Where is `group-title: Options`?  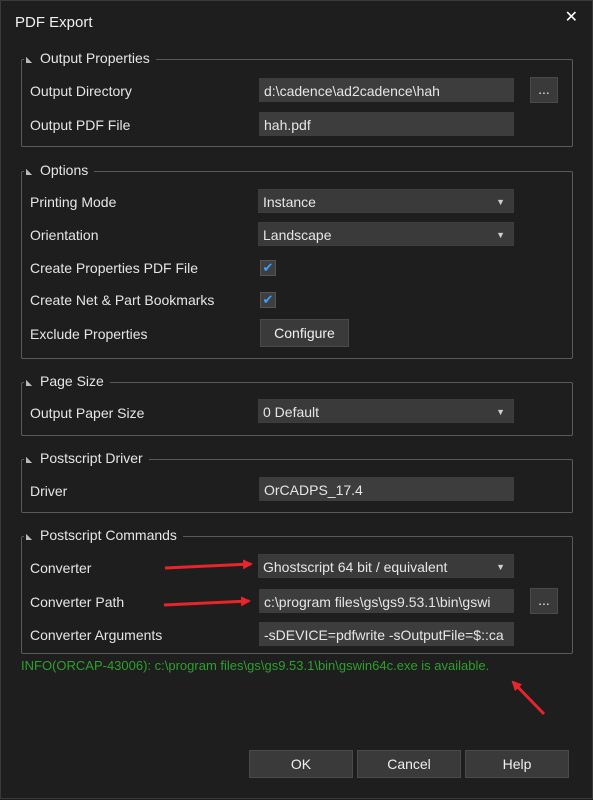
group-title: Options is located at coordinates (64, 170).